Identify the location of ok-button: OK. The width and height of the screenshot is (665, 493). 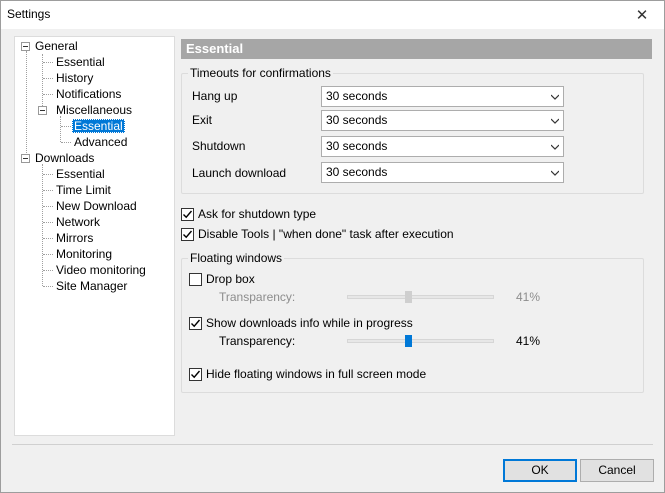
(540, 470).